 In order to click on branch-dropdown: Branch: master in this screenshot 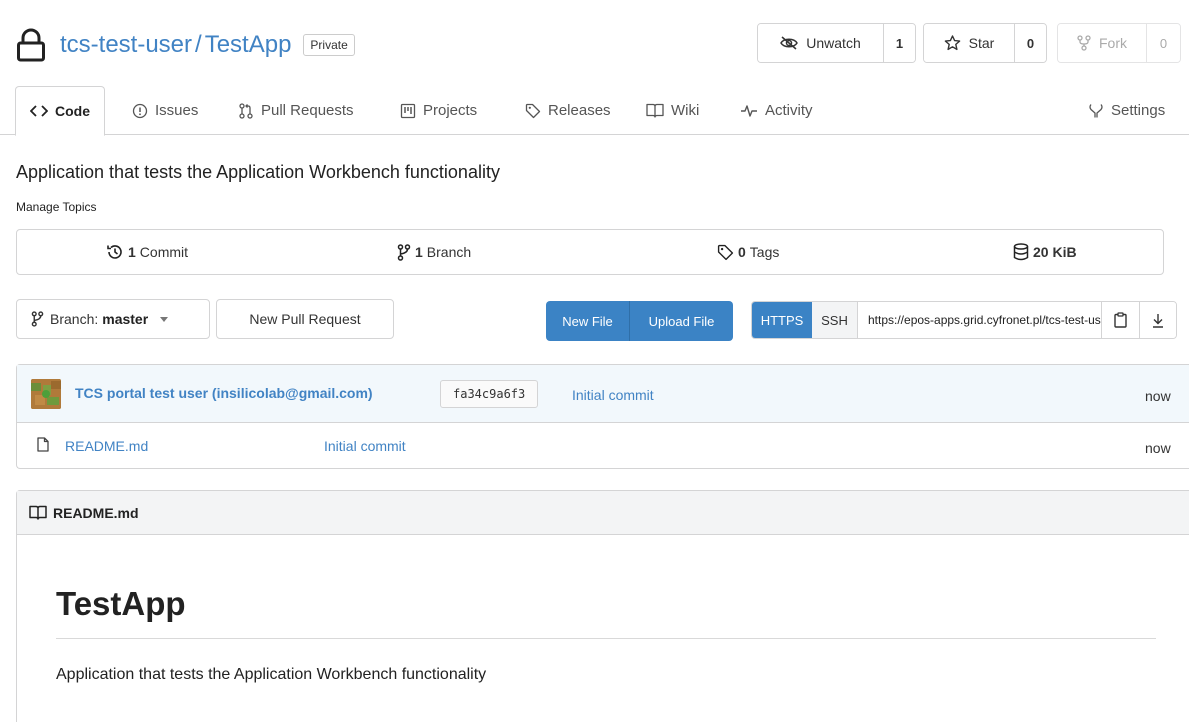, I will do `click(113, 319)`.